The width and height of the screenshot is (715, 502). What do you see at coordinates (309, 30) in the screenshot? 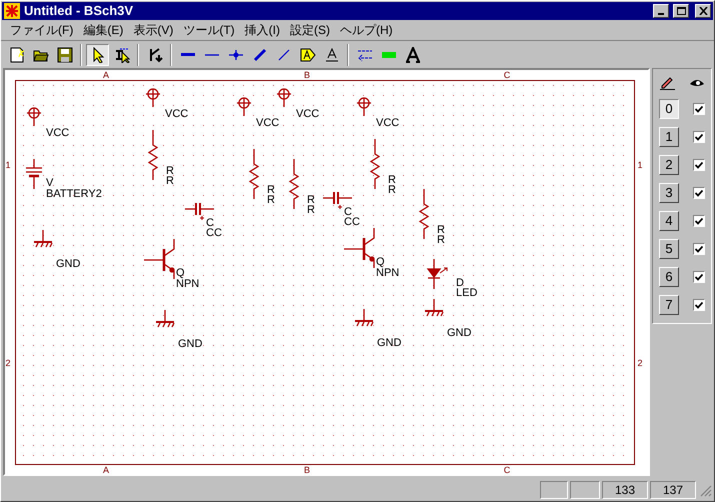
I see `menu-item: 設定(S)` at bounding box center [309, 30].